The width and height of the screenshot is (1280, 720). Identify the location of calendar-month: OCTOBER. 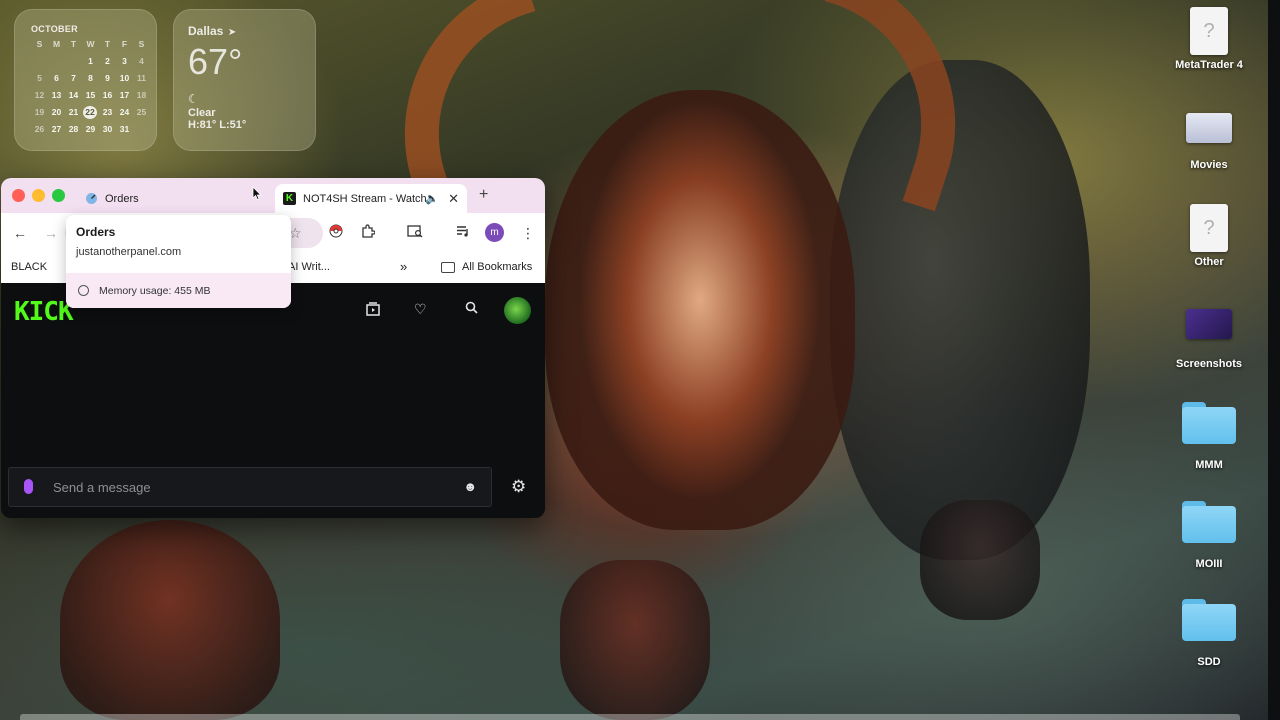
(54, 29).